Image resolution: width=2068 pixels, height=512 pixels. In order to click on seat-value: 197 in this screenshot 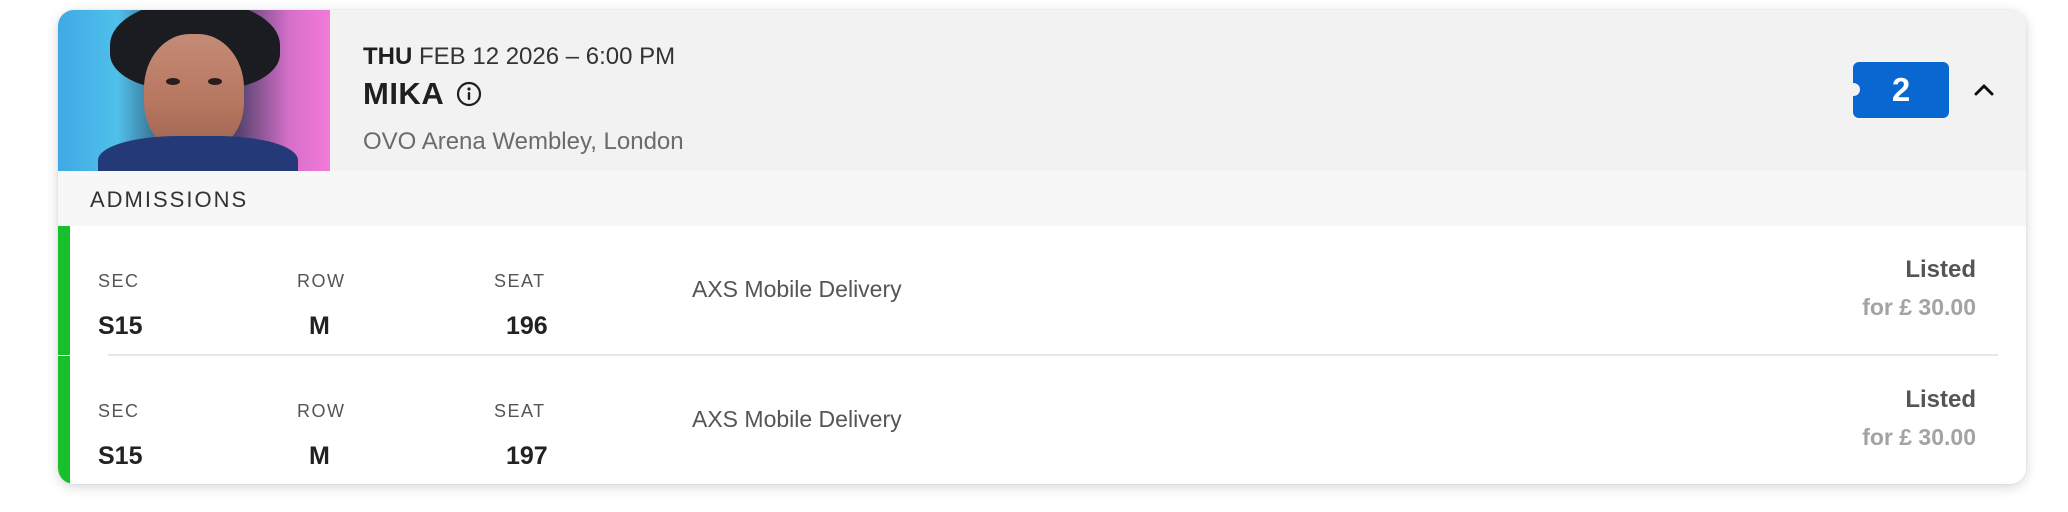, I will do `click(527, 456)`.